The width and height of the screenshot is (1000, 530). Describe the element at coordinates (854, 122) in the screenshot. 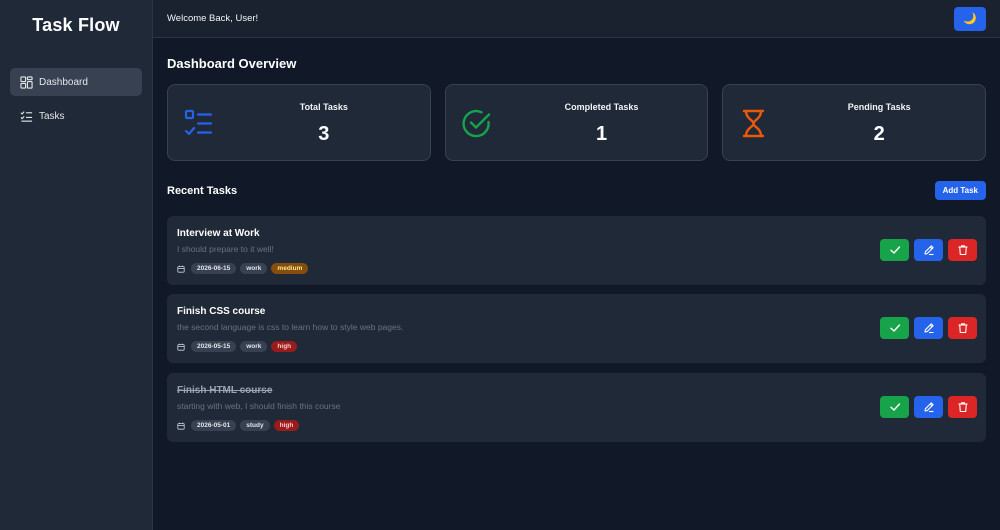

I see `stat-card-pending: Pending Tasks 2` at that location.